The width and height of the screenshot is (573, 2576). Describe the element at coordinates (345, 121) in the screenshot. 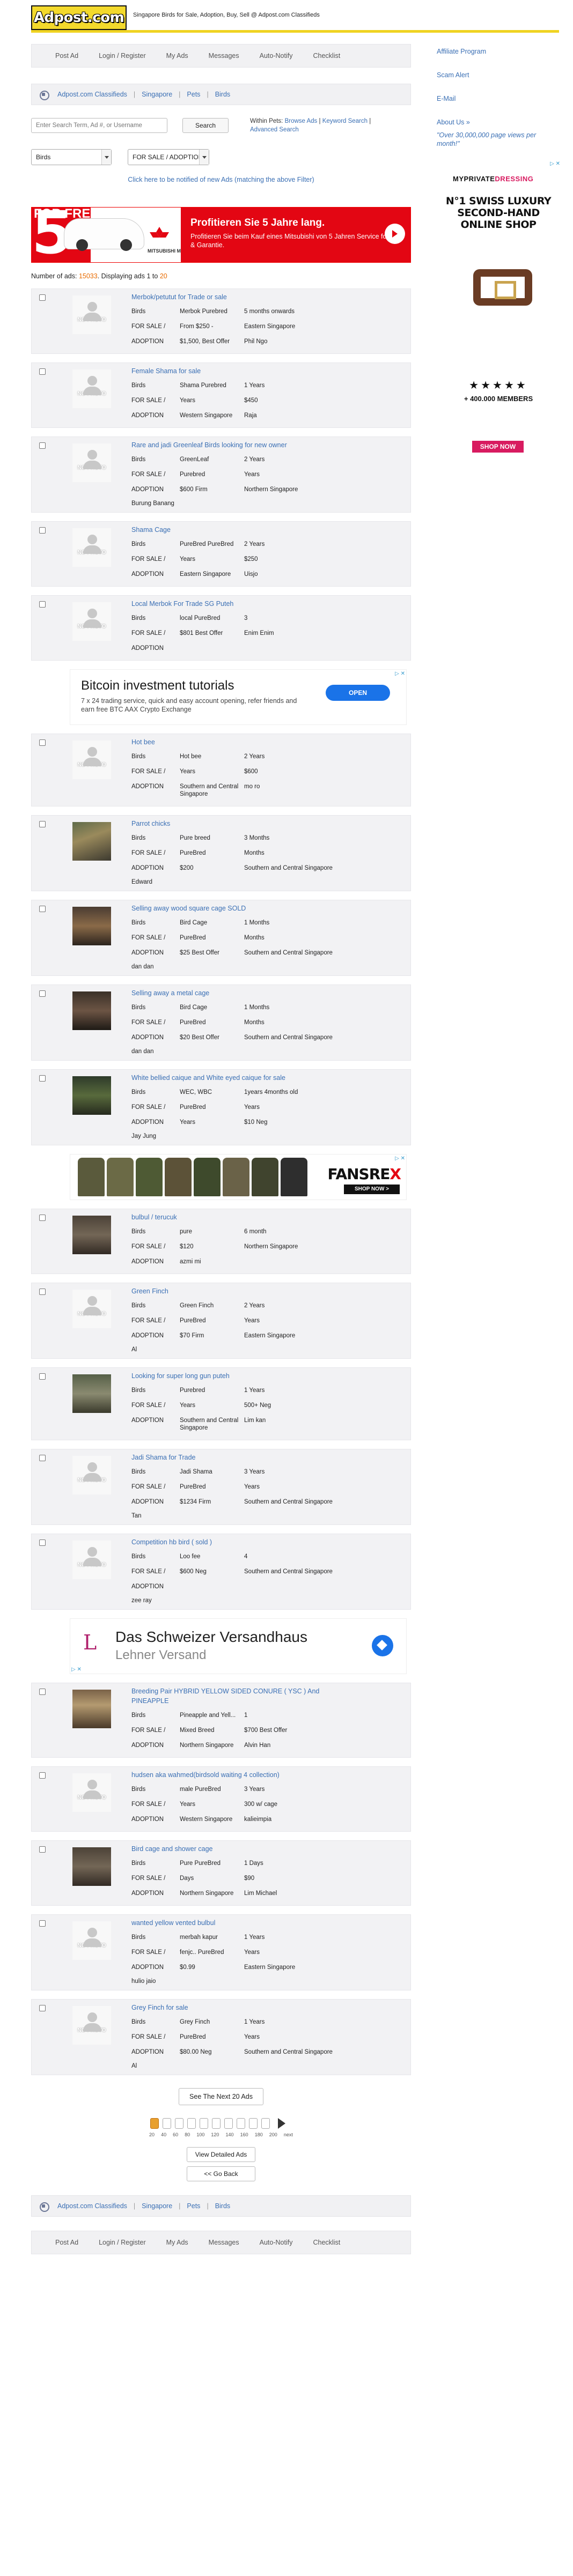

I see `keyword-search-link: Keyword Search` at that location.